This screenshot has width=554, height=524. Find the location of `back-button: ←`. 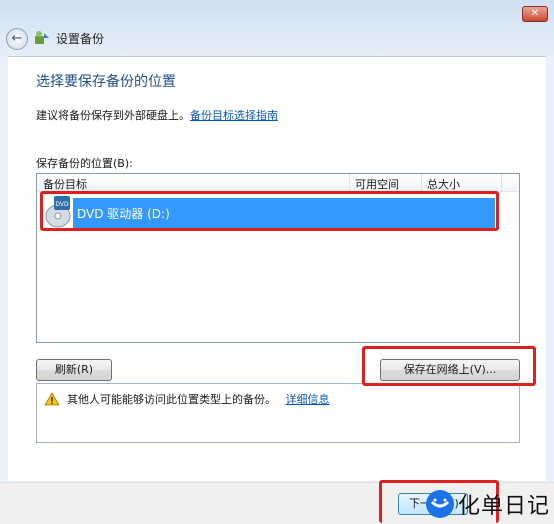

back-button: ← is located at coordinates (17, 39).